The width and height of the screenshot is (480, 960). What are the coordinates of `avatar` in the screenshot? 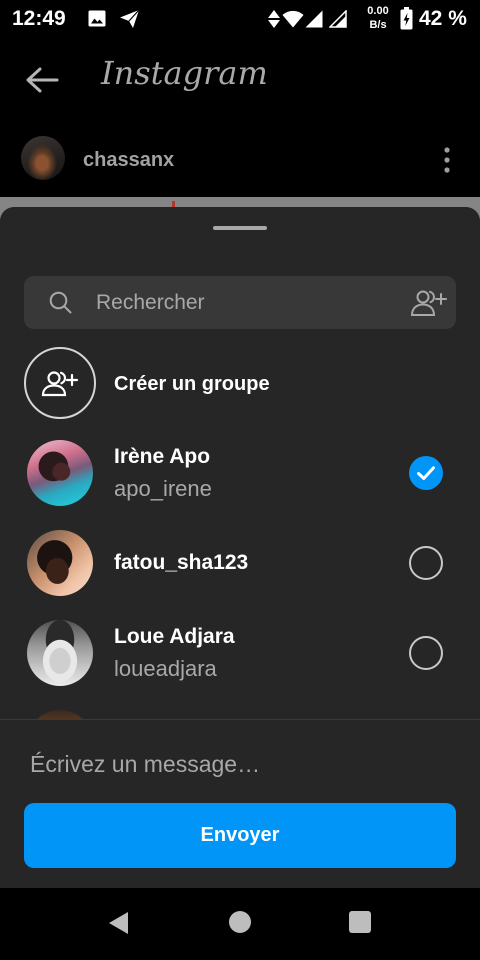 It's located at (43, 158).